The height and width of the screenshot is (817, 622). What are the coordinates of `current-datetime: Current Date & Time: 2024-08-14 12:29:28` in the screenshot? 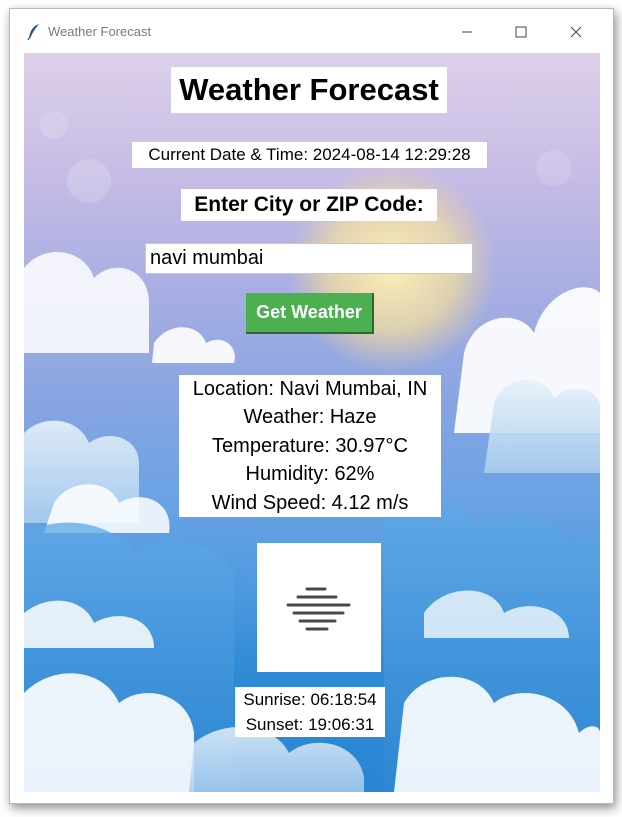 It's located at (309, 155).